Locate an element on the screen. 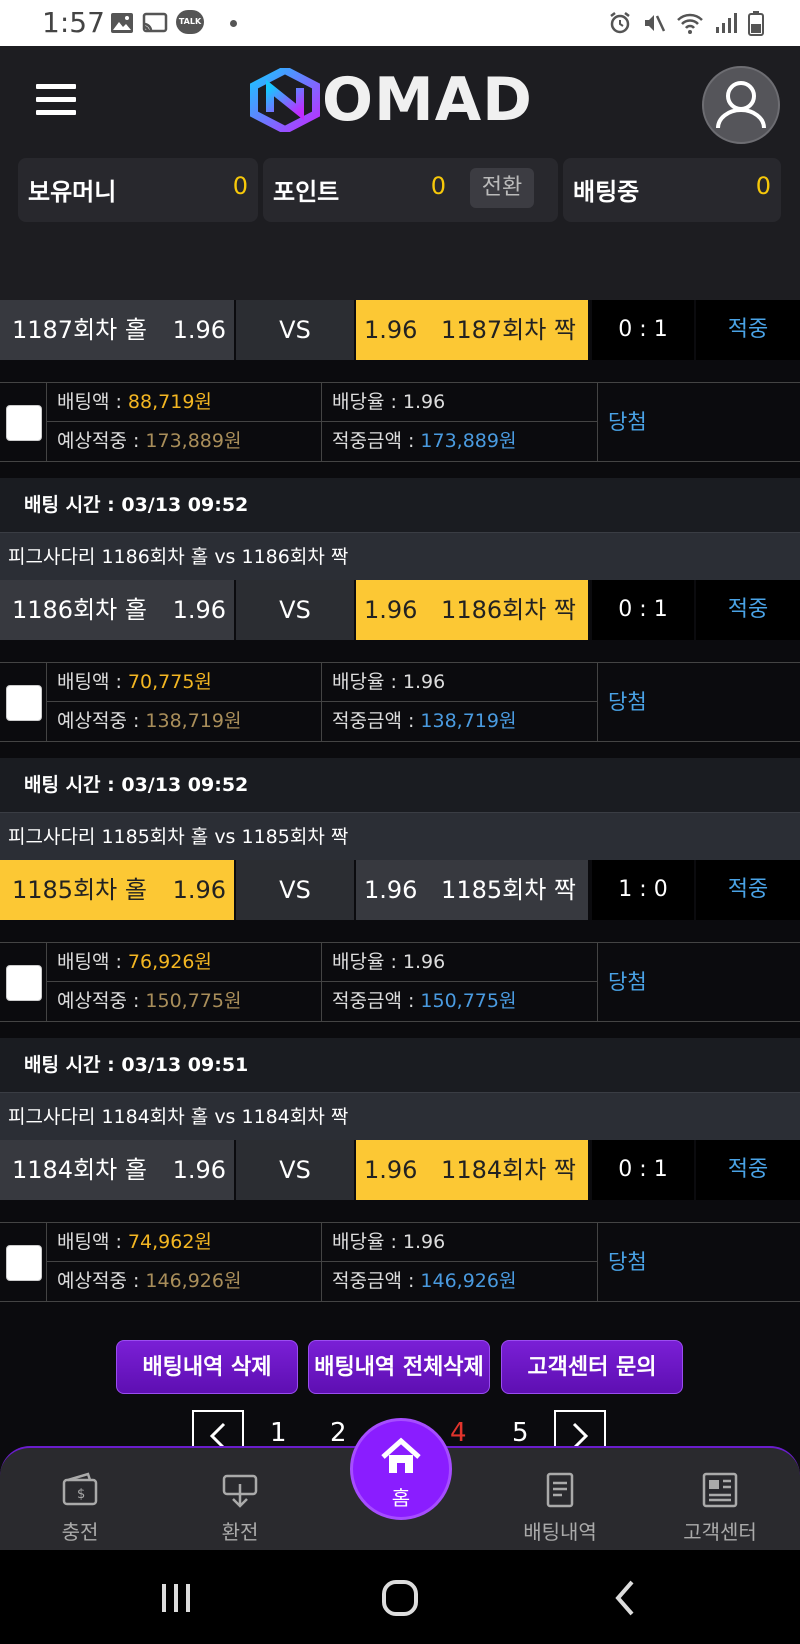 This screenshot has height=1644, width=800. signal-icon is located at coordinates (726, 23).